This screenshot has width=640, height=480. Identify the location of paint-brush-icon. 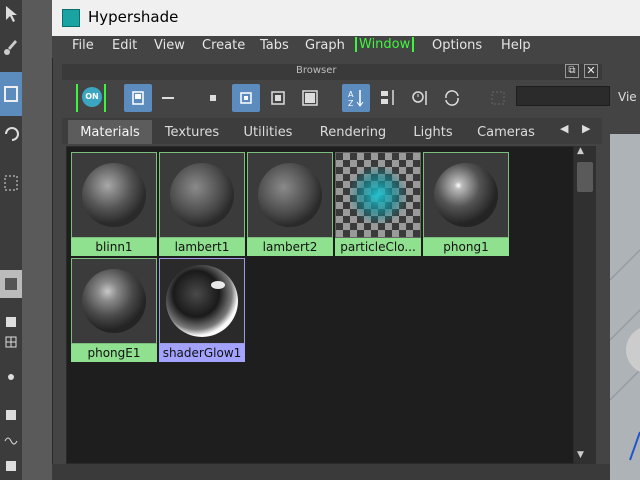
(11, 48).